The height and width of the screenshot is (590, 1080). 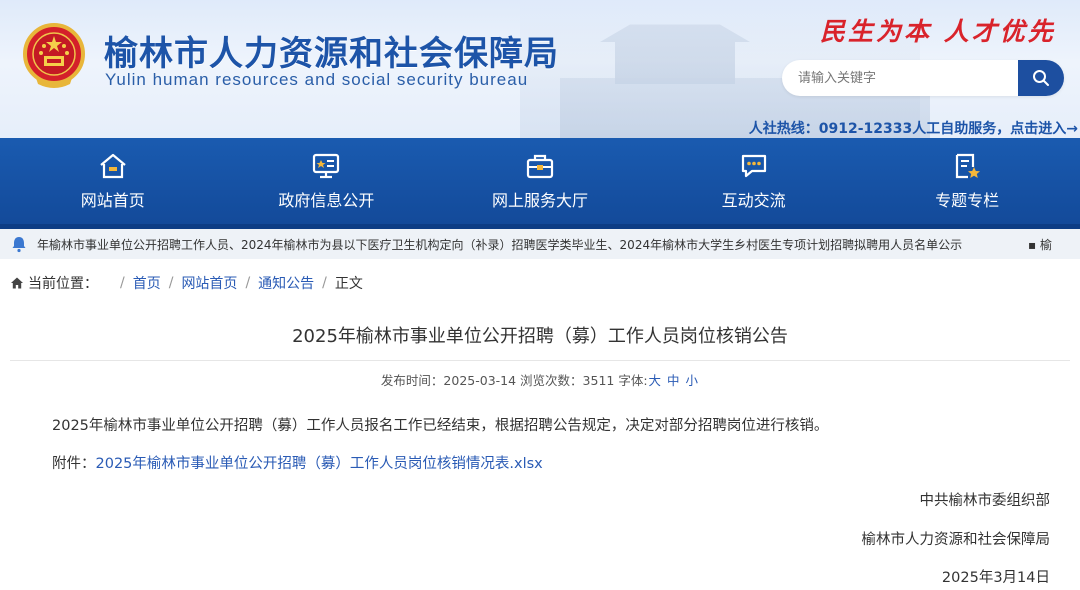 I want to click on national-emblem-icon, so click(x=54, y=55).